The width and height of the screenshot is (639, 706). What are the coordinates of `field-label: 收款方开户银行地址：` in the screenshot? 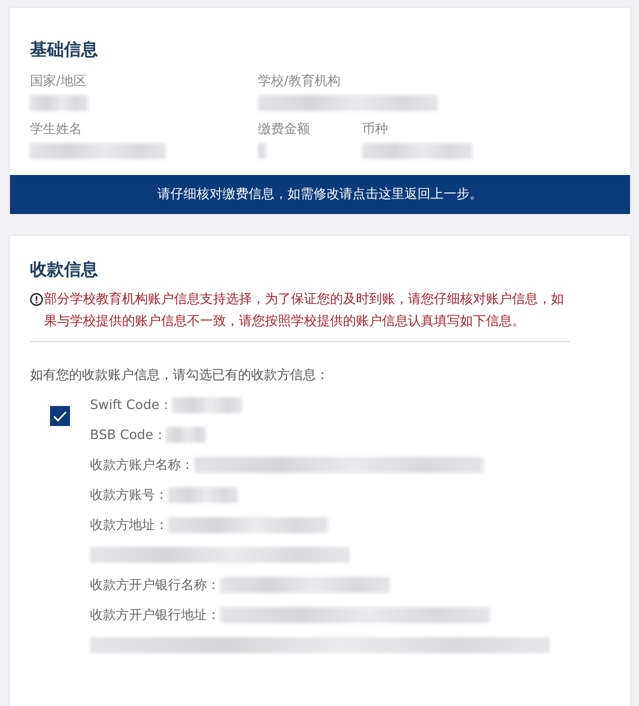 It's located at (155, 615).